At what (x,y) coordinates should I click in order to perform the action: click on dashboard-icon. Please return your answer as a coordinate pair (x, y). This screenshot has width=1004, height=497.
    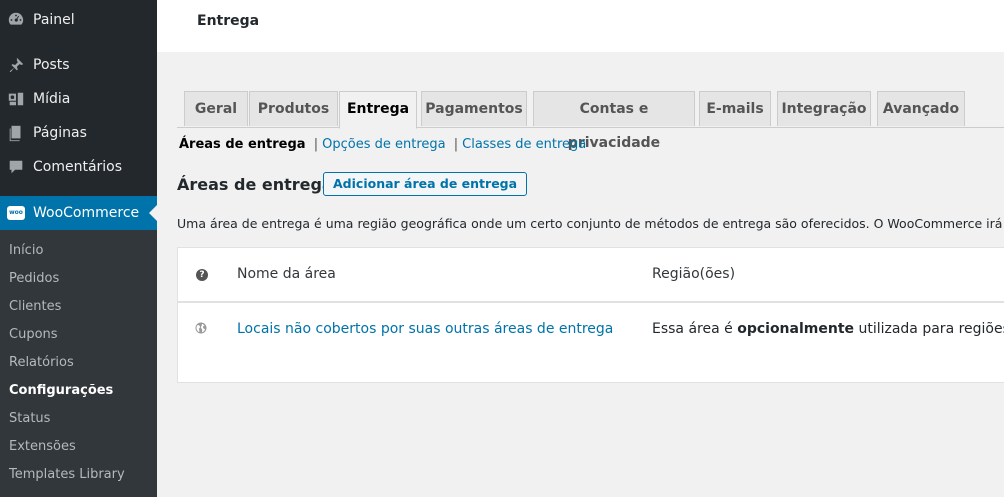
    Looking at the image, I should click on (16, 20).